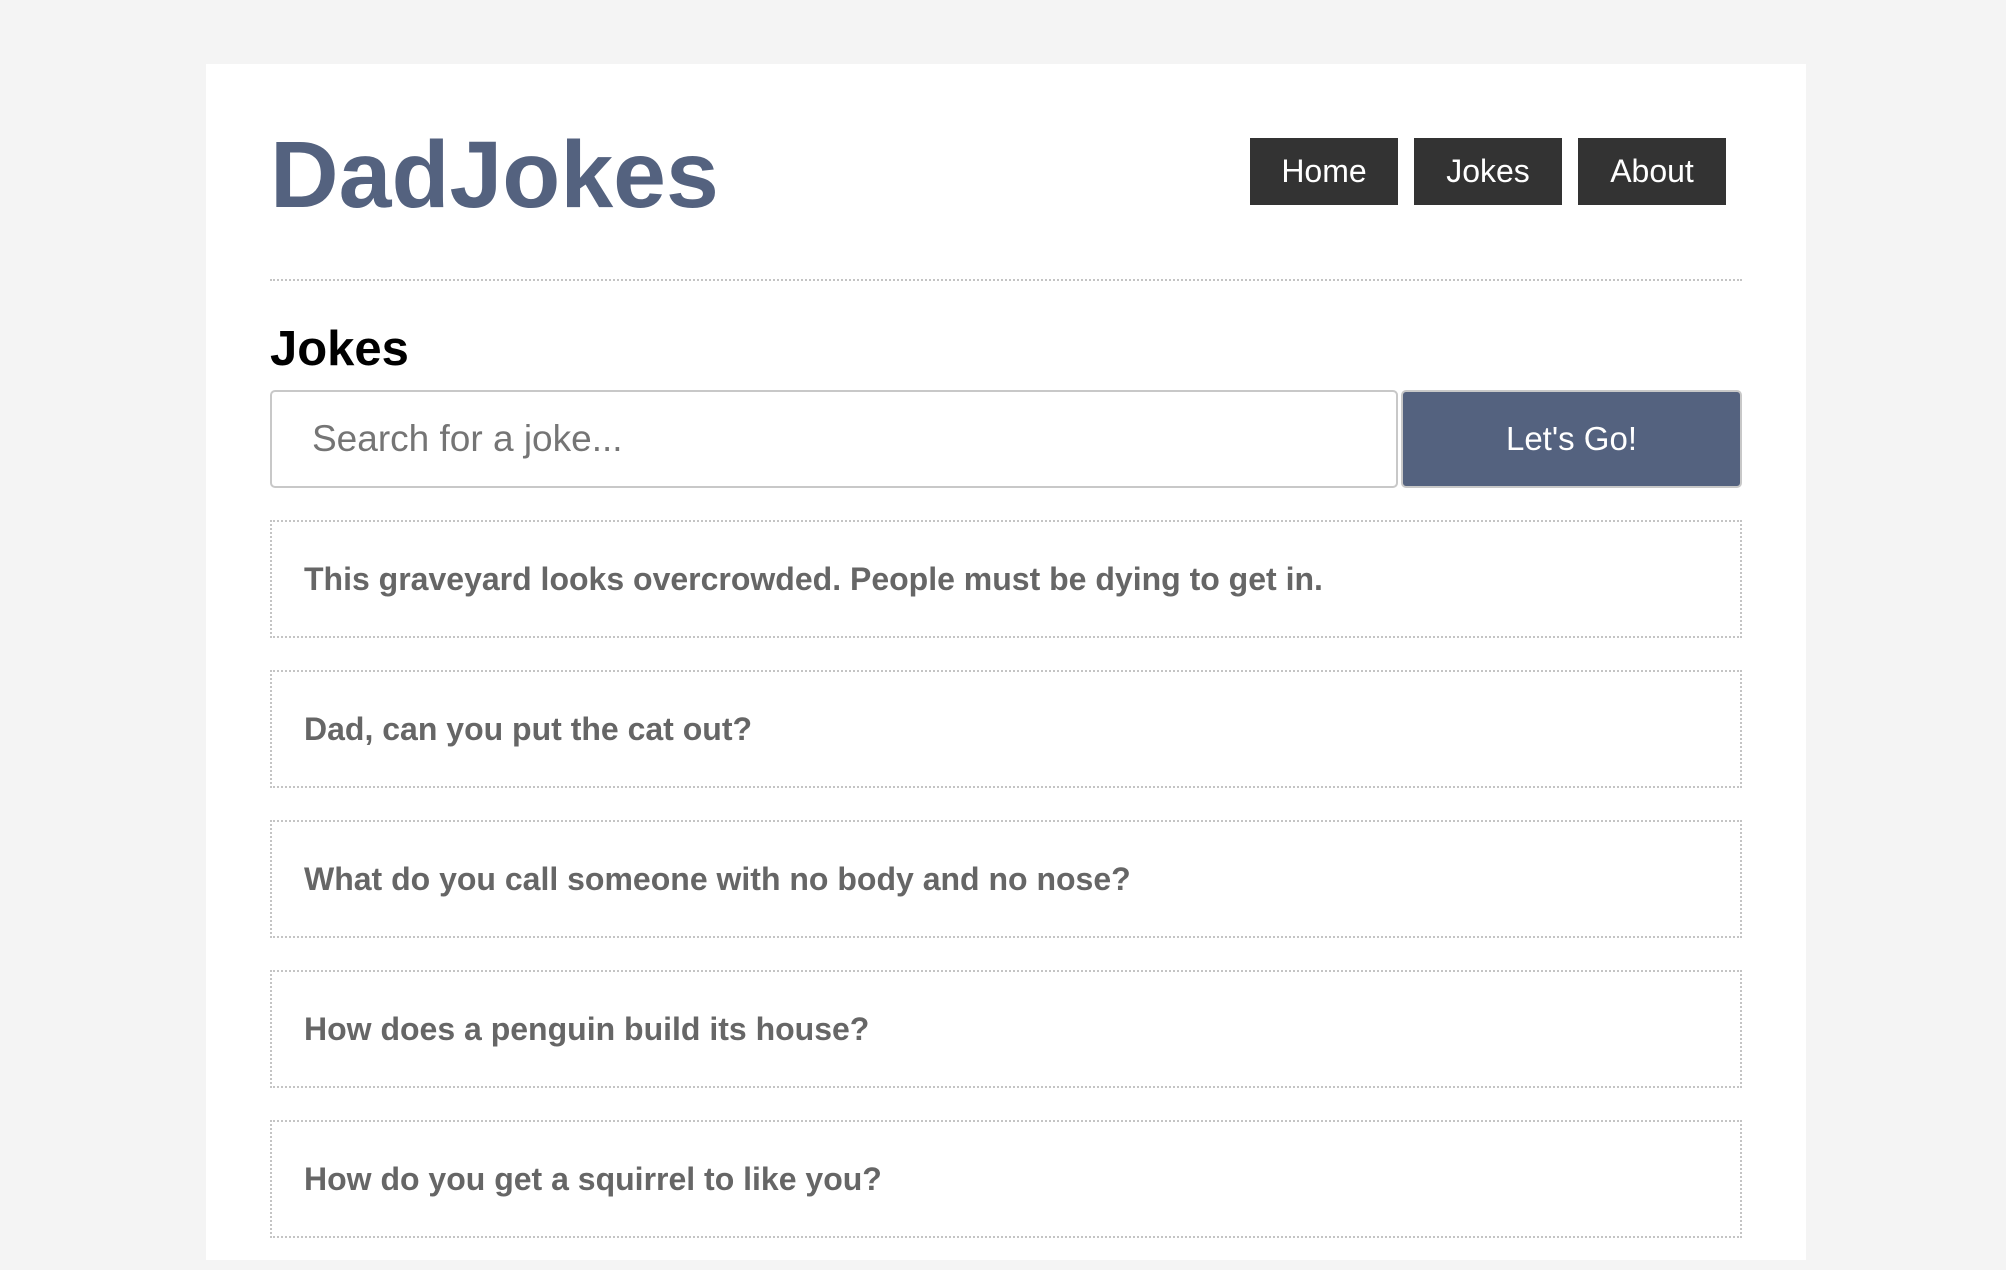  I want to click on site-logo: DadJokes, so click(494, 175).